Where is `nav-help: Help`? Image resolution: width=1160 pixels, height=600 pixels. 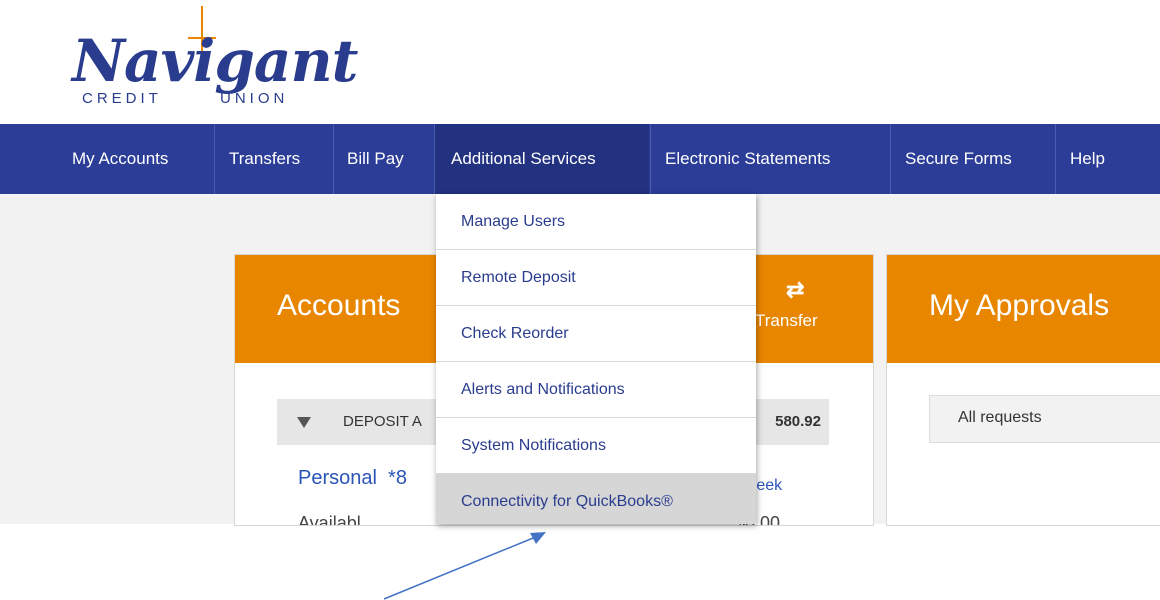 nav-help: Help is located at coordinates (1087, 159).